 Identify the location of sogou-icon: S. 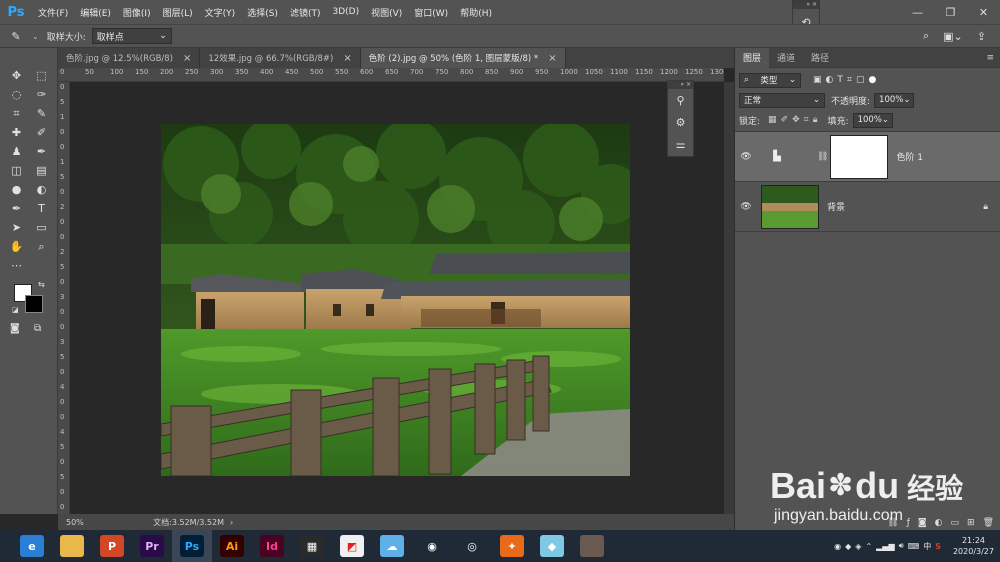
(938, 546).